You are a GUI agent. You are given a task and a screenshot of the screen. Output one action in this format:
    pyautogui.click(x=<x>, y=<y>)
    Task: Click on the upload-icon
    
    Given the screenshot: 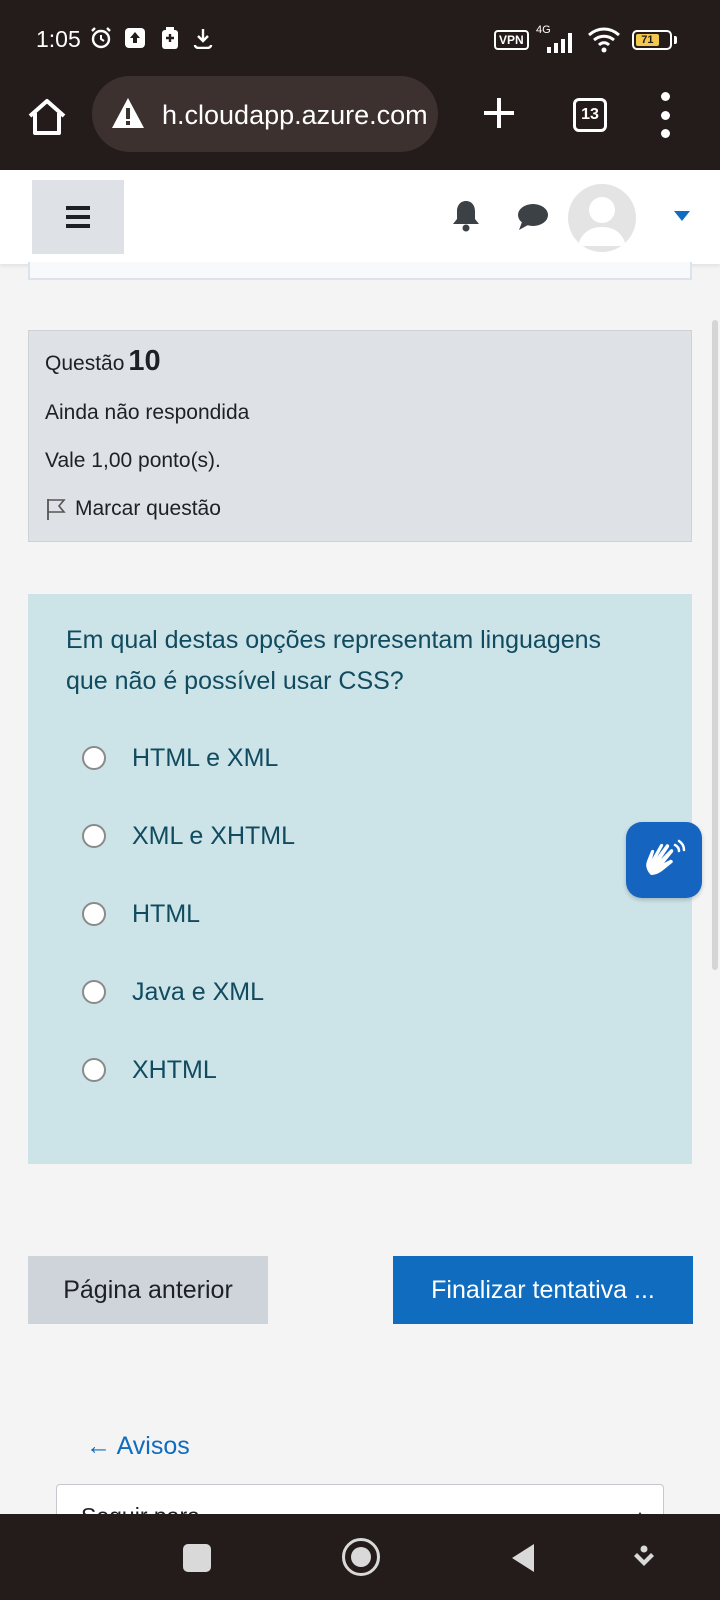 What is the action you would take?
    pyautogui.click(x=135, y=38)
    